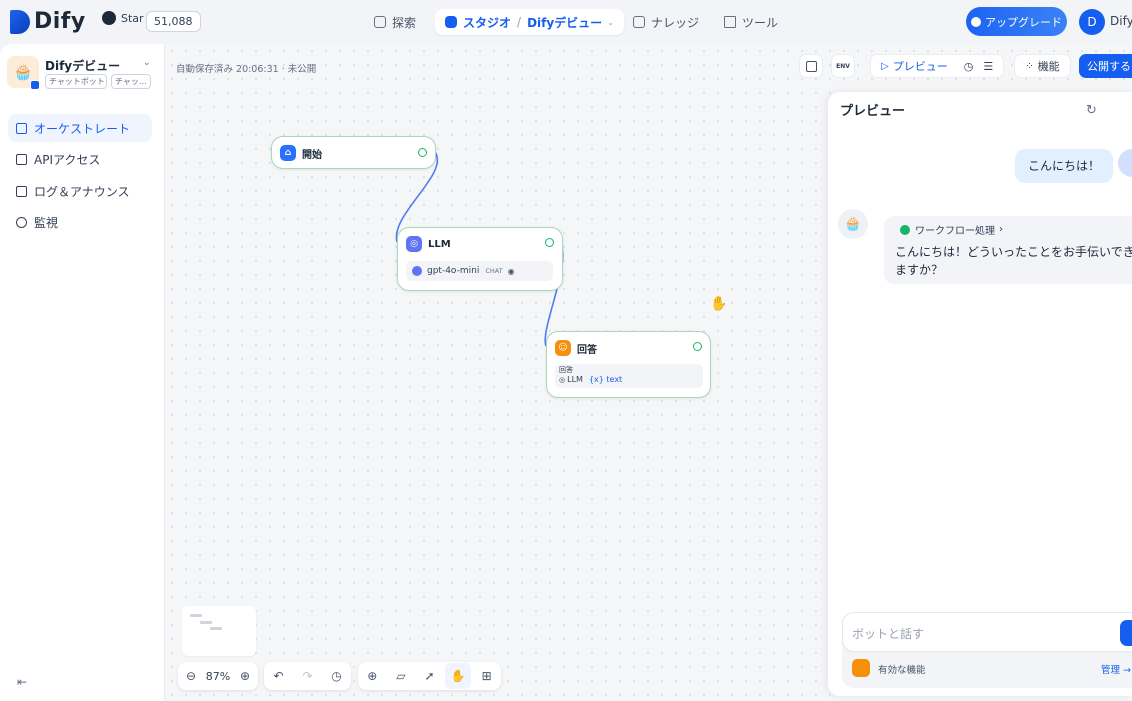 Image resolution: width=1132 pixels, height=701 pixels. I want to click on play-icon: ▷, so click(885, 66).